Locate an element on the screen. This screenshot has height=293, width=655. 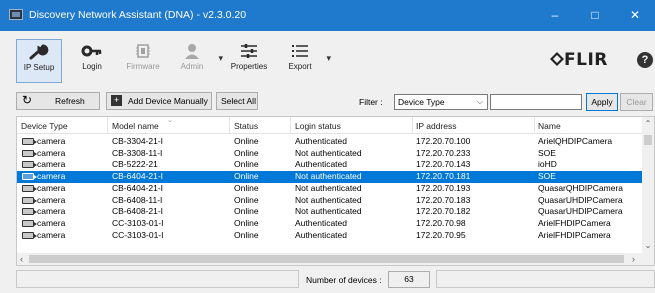
admin-button: Admin ▾ is located at coordinates (197, 61).